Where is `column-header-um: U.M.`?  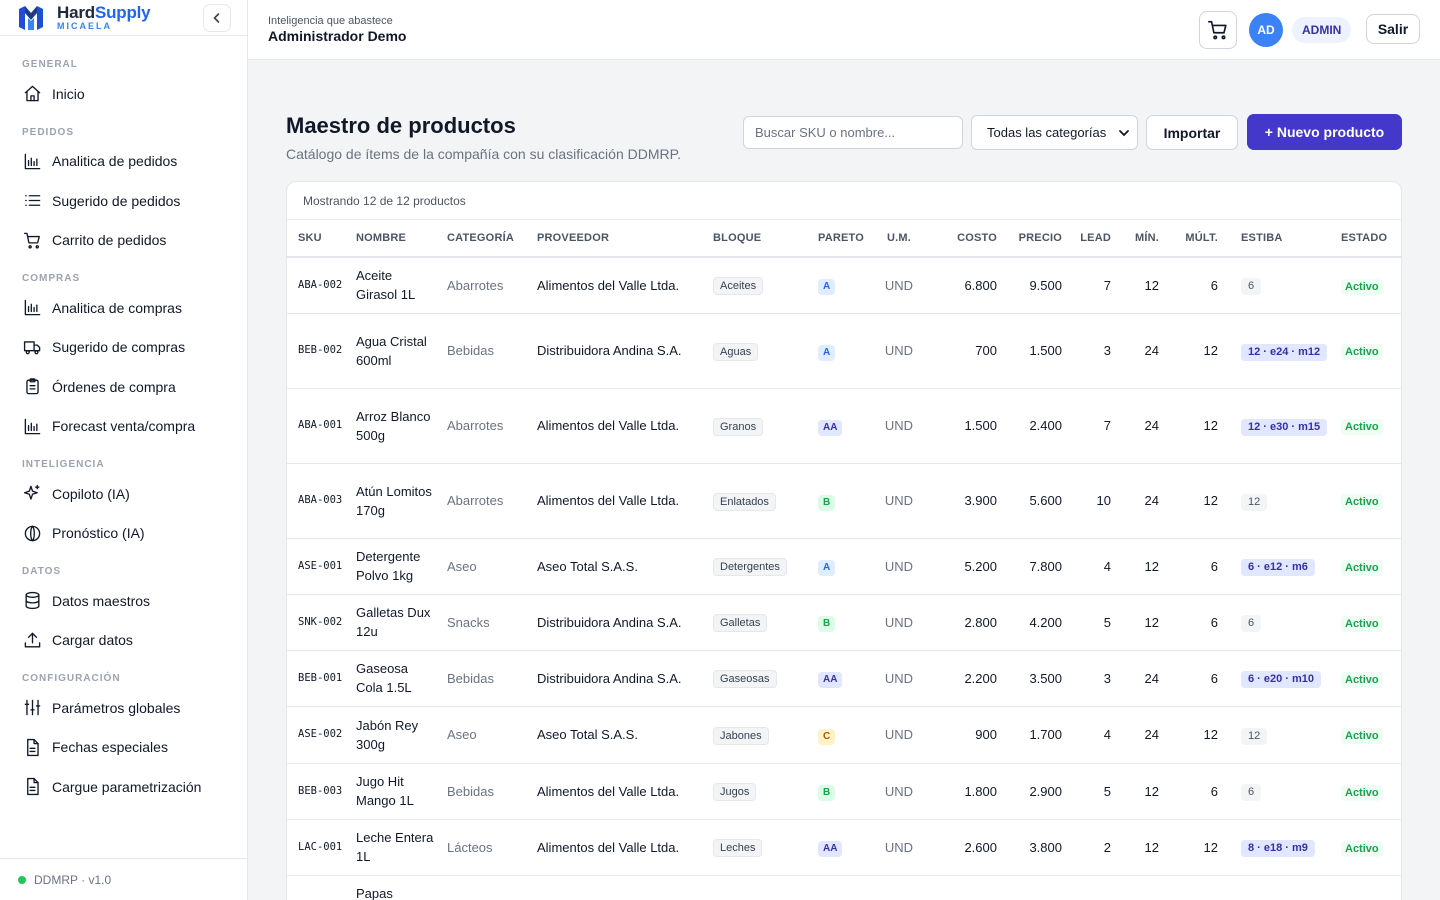
column-header-um: U.M. is located at coordinates (899, 239).